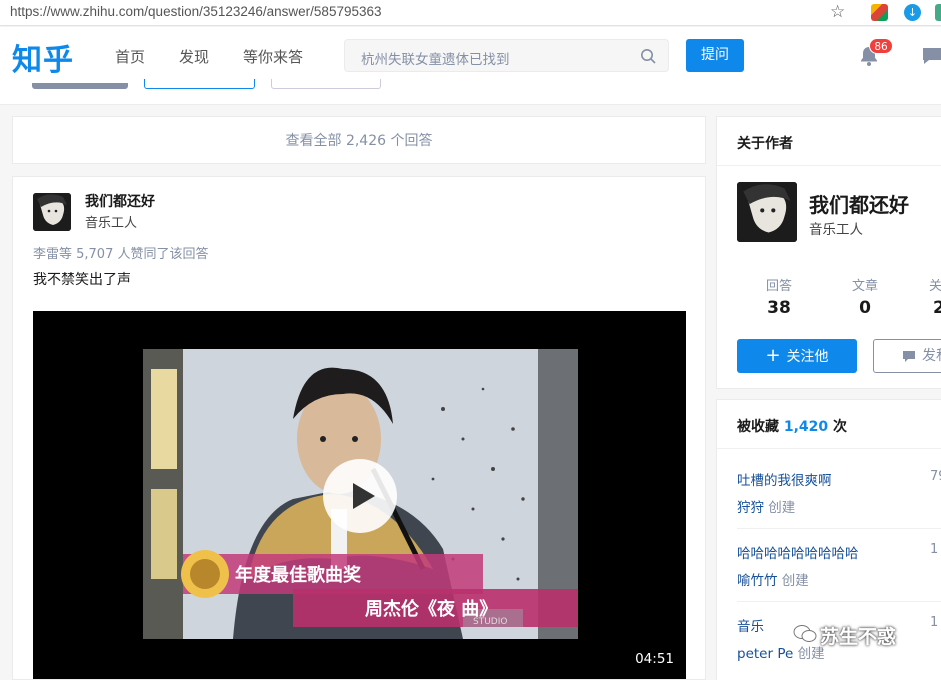 The image size is (941, 680). What do you see at coordinates (470, 92) in the screenshot?
I see `question-header-strip` at bounding box center [470, 92].